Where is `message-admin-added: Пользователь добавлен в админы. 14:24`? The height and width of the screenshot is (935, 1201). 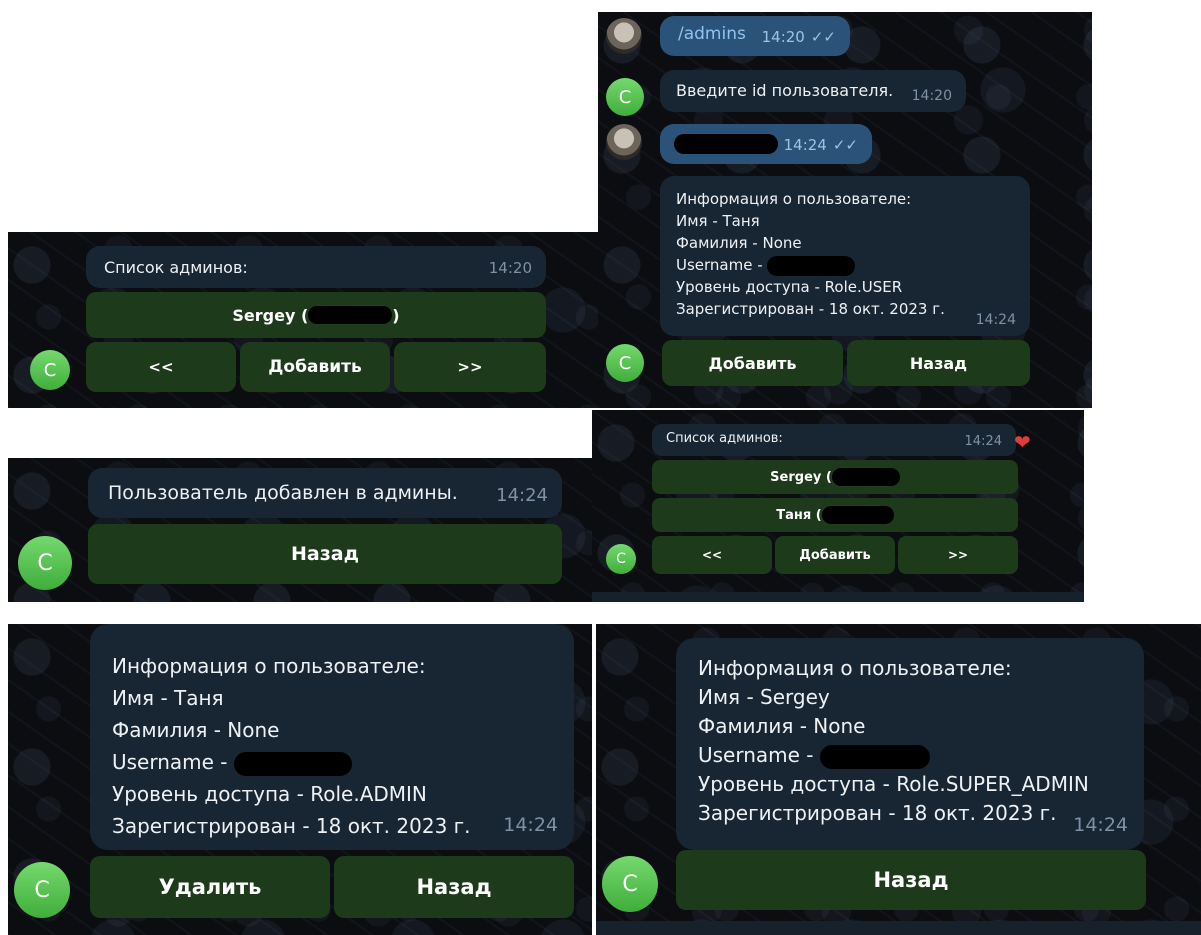 message-admin-added: Пользователь добавлен в админы. 14:24 is located at coordinates (325, 493).